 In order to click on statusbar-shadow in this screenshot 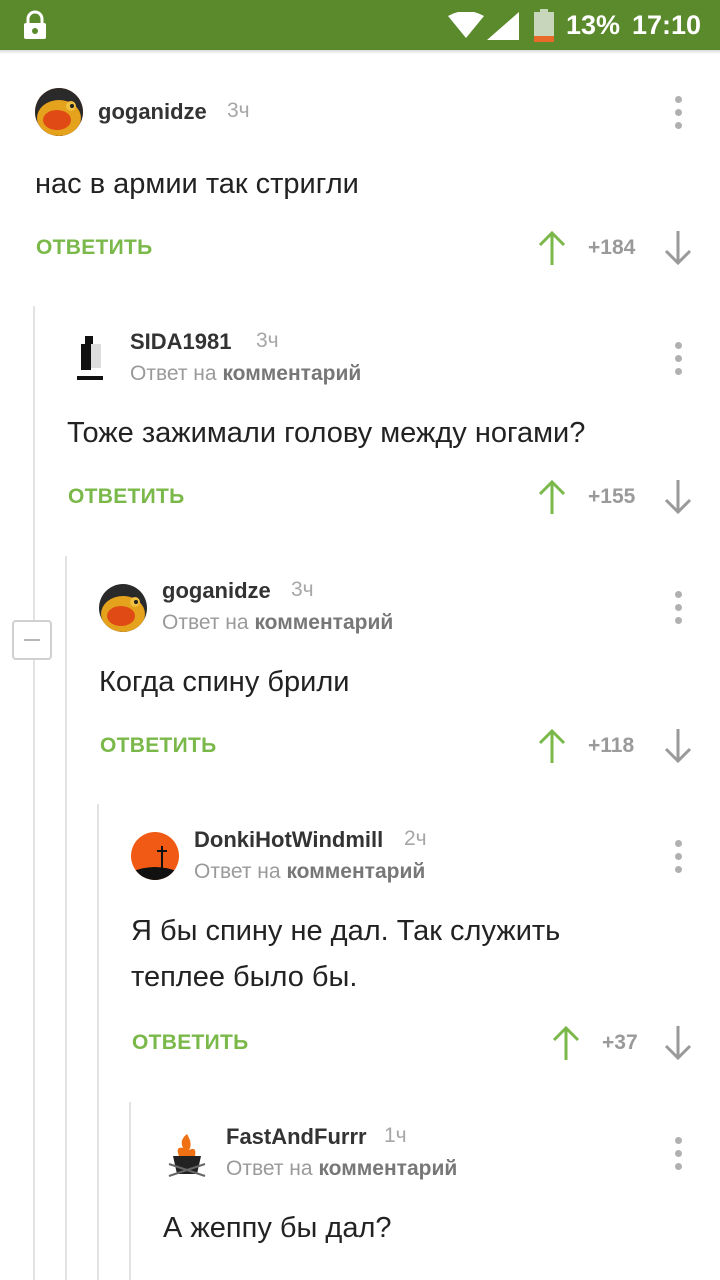, I will do `click(360, 52)`.